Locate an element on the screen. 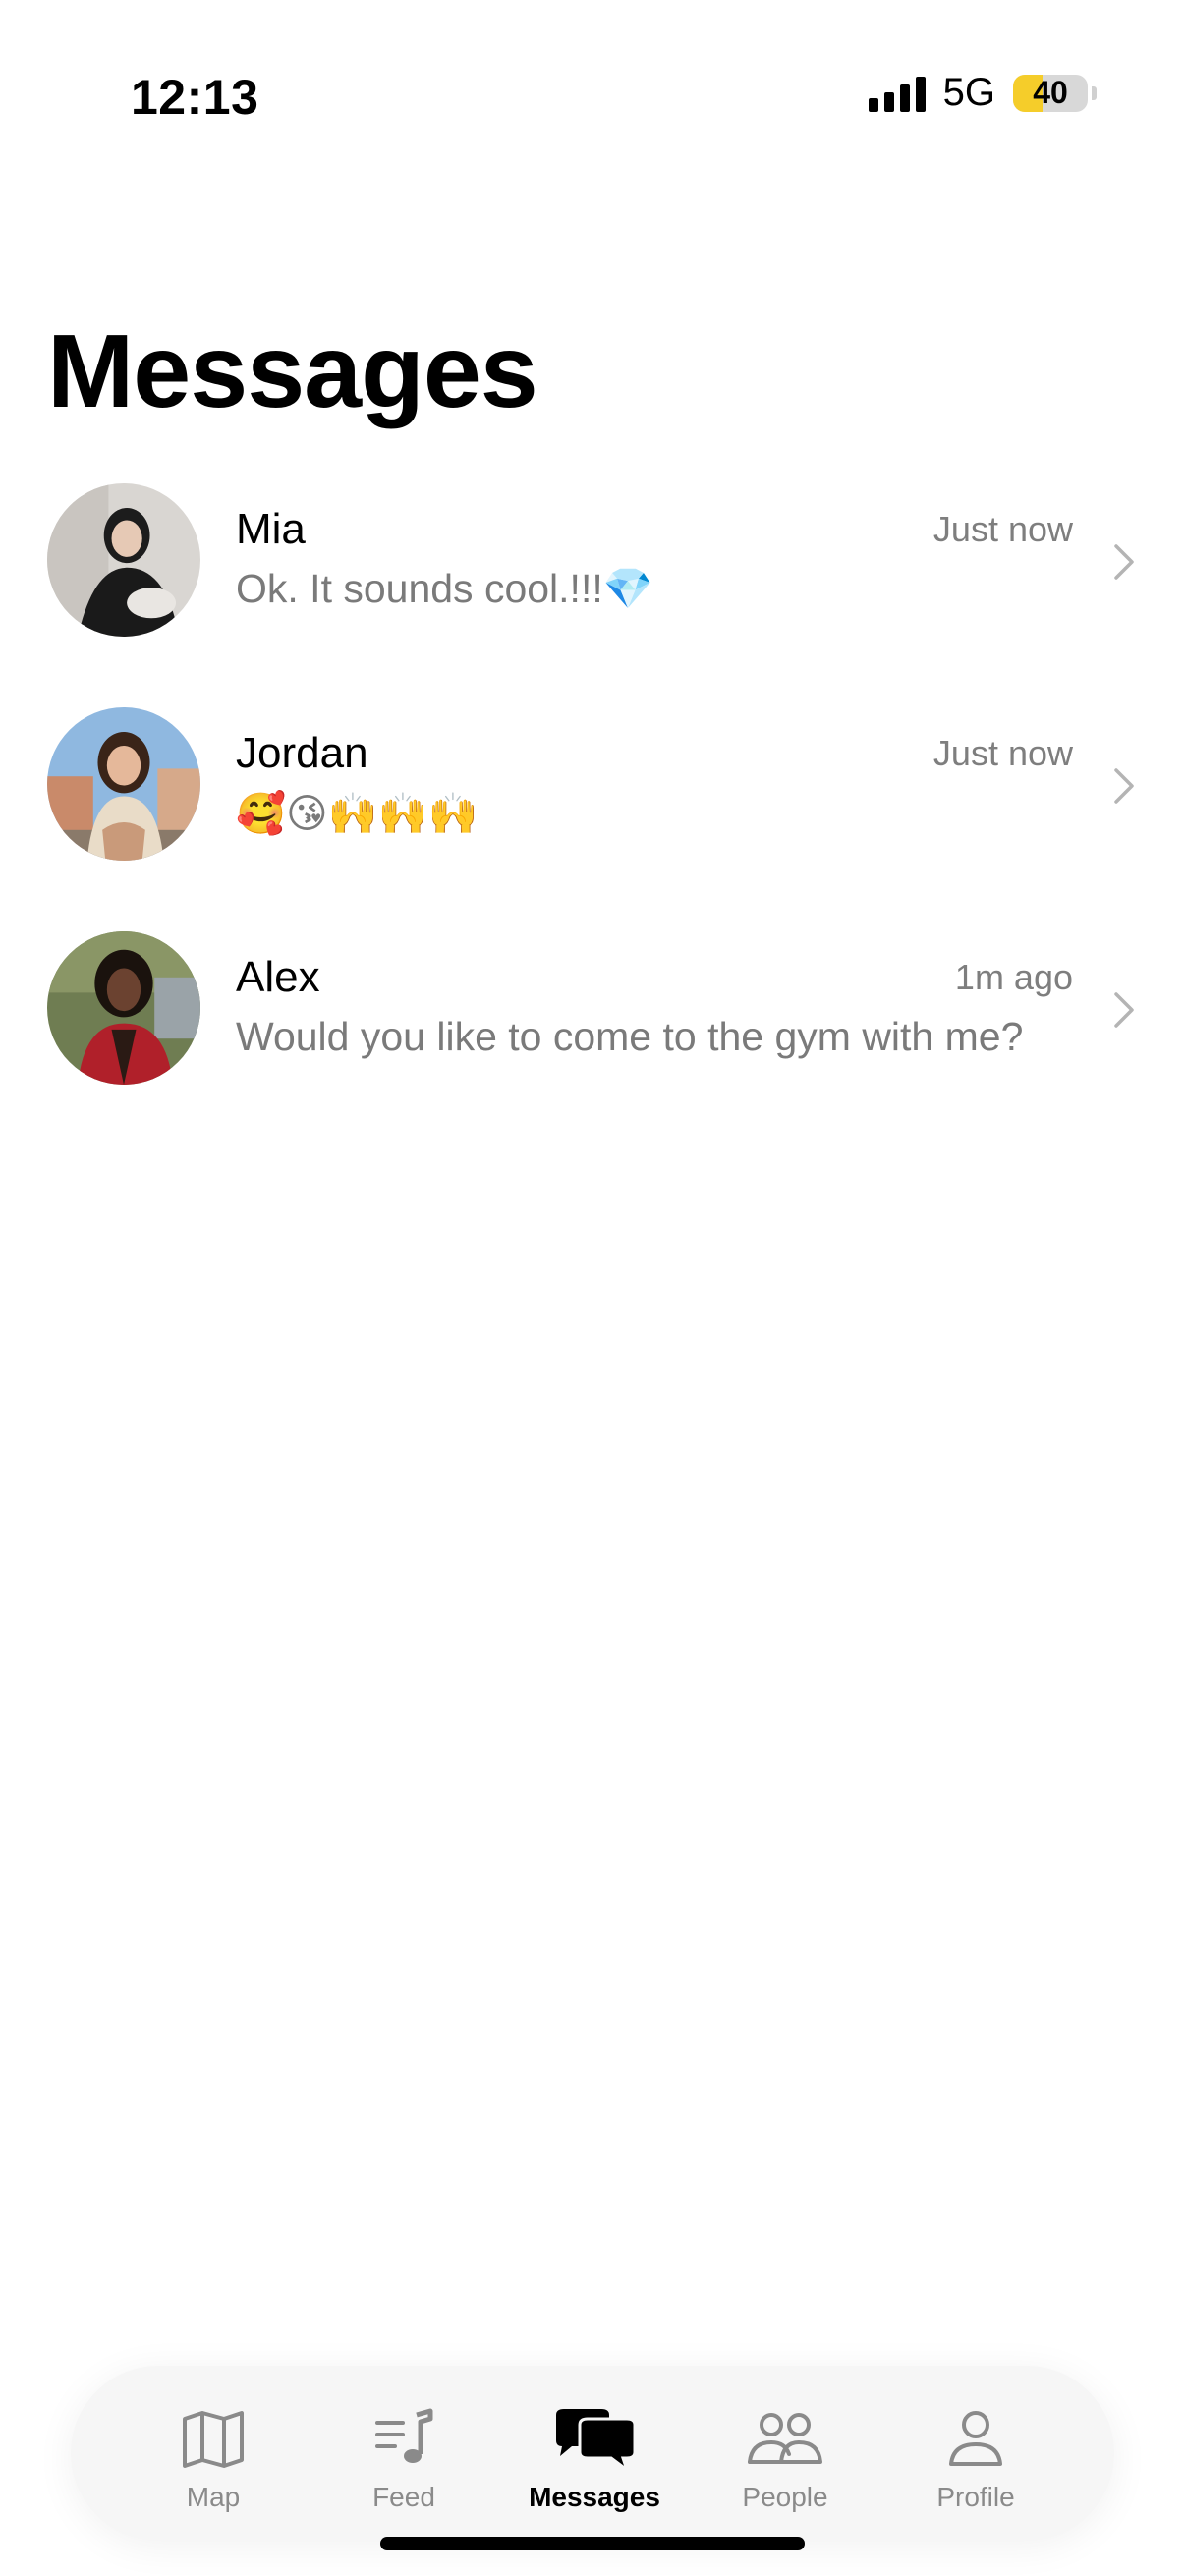  tab-label: Feed is located at coordinates (404, 2497).